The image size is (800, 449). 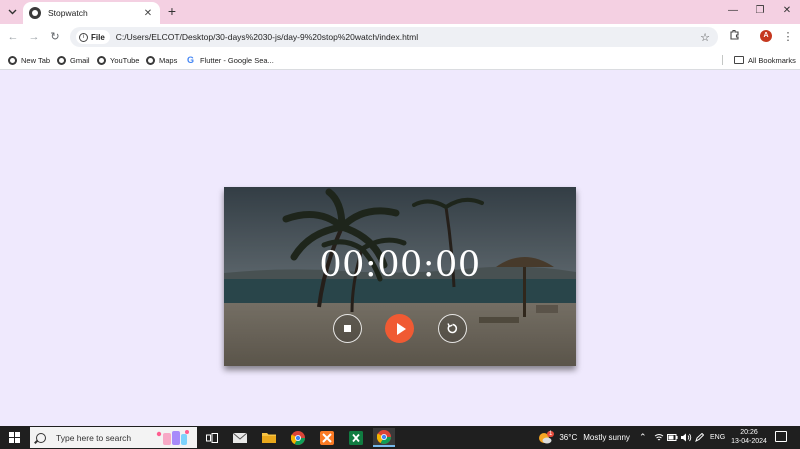 What do you see at coordinates (240, 437) in the screenshot?
I see `mail-icon` at bounding box center [240, 437].